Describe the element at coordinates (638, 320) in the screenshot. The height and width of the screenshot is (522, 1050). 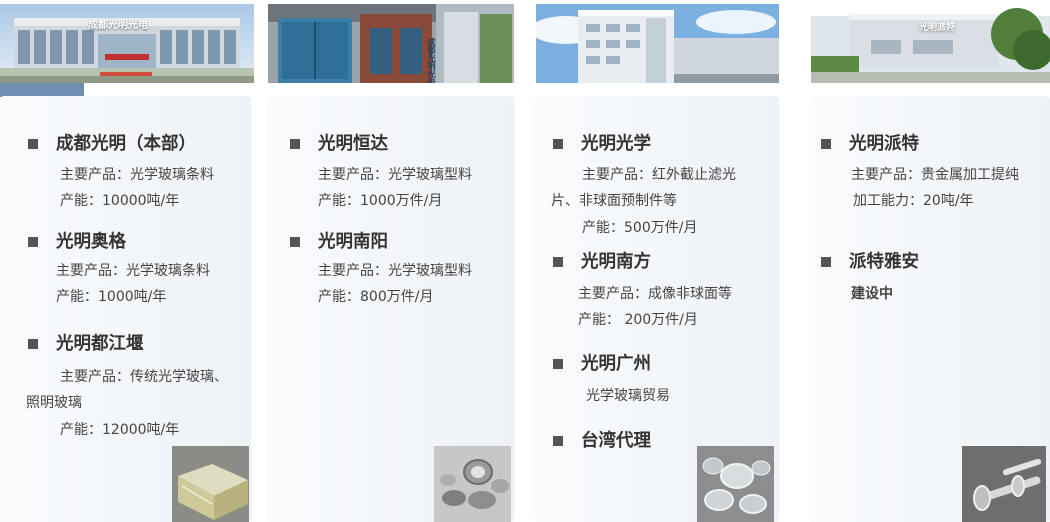
I see `capacity-line: 产能： 200万件/月` at that location.